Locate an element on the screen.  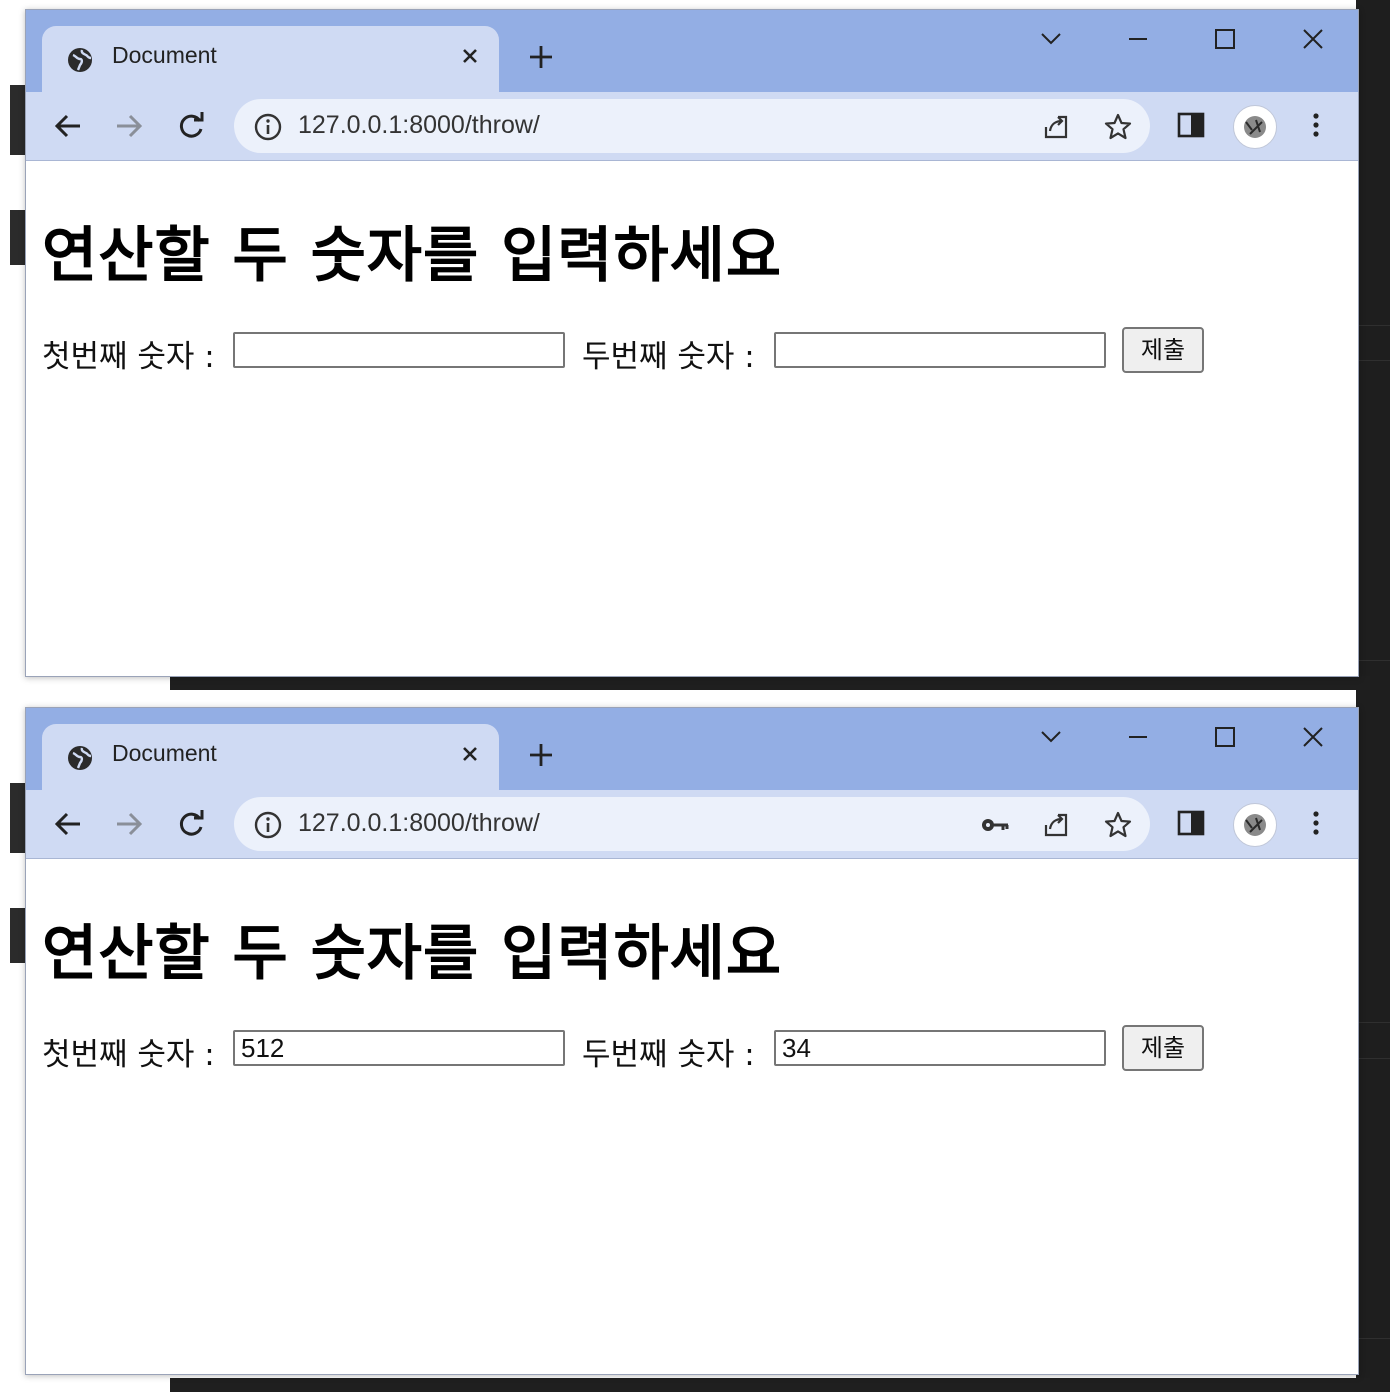
key-icon is located at coordinates (995, 825).